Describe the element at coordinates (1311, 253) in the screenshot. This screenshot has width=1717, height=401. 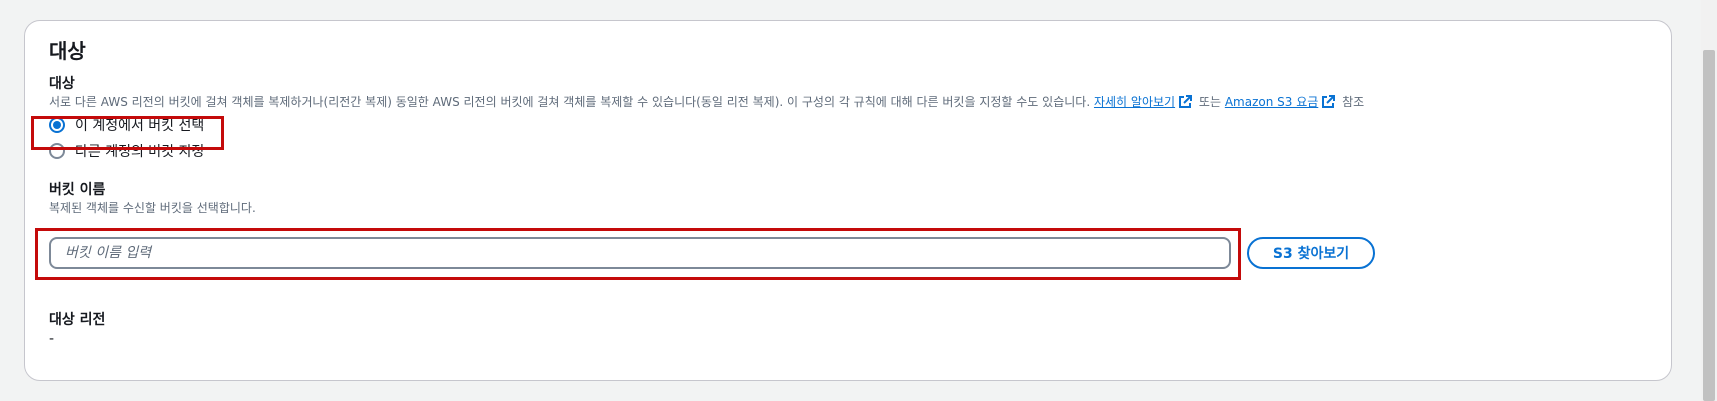
I see `browse-s3-button: S3 찾아보기` at that location.